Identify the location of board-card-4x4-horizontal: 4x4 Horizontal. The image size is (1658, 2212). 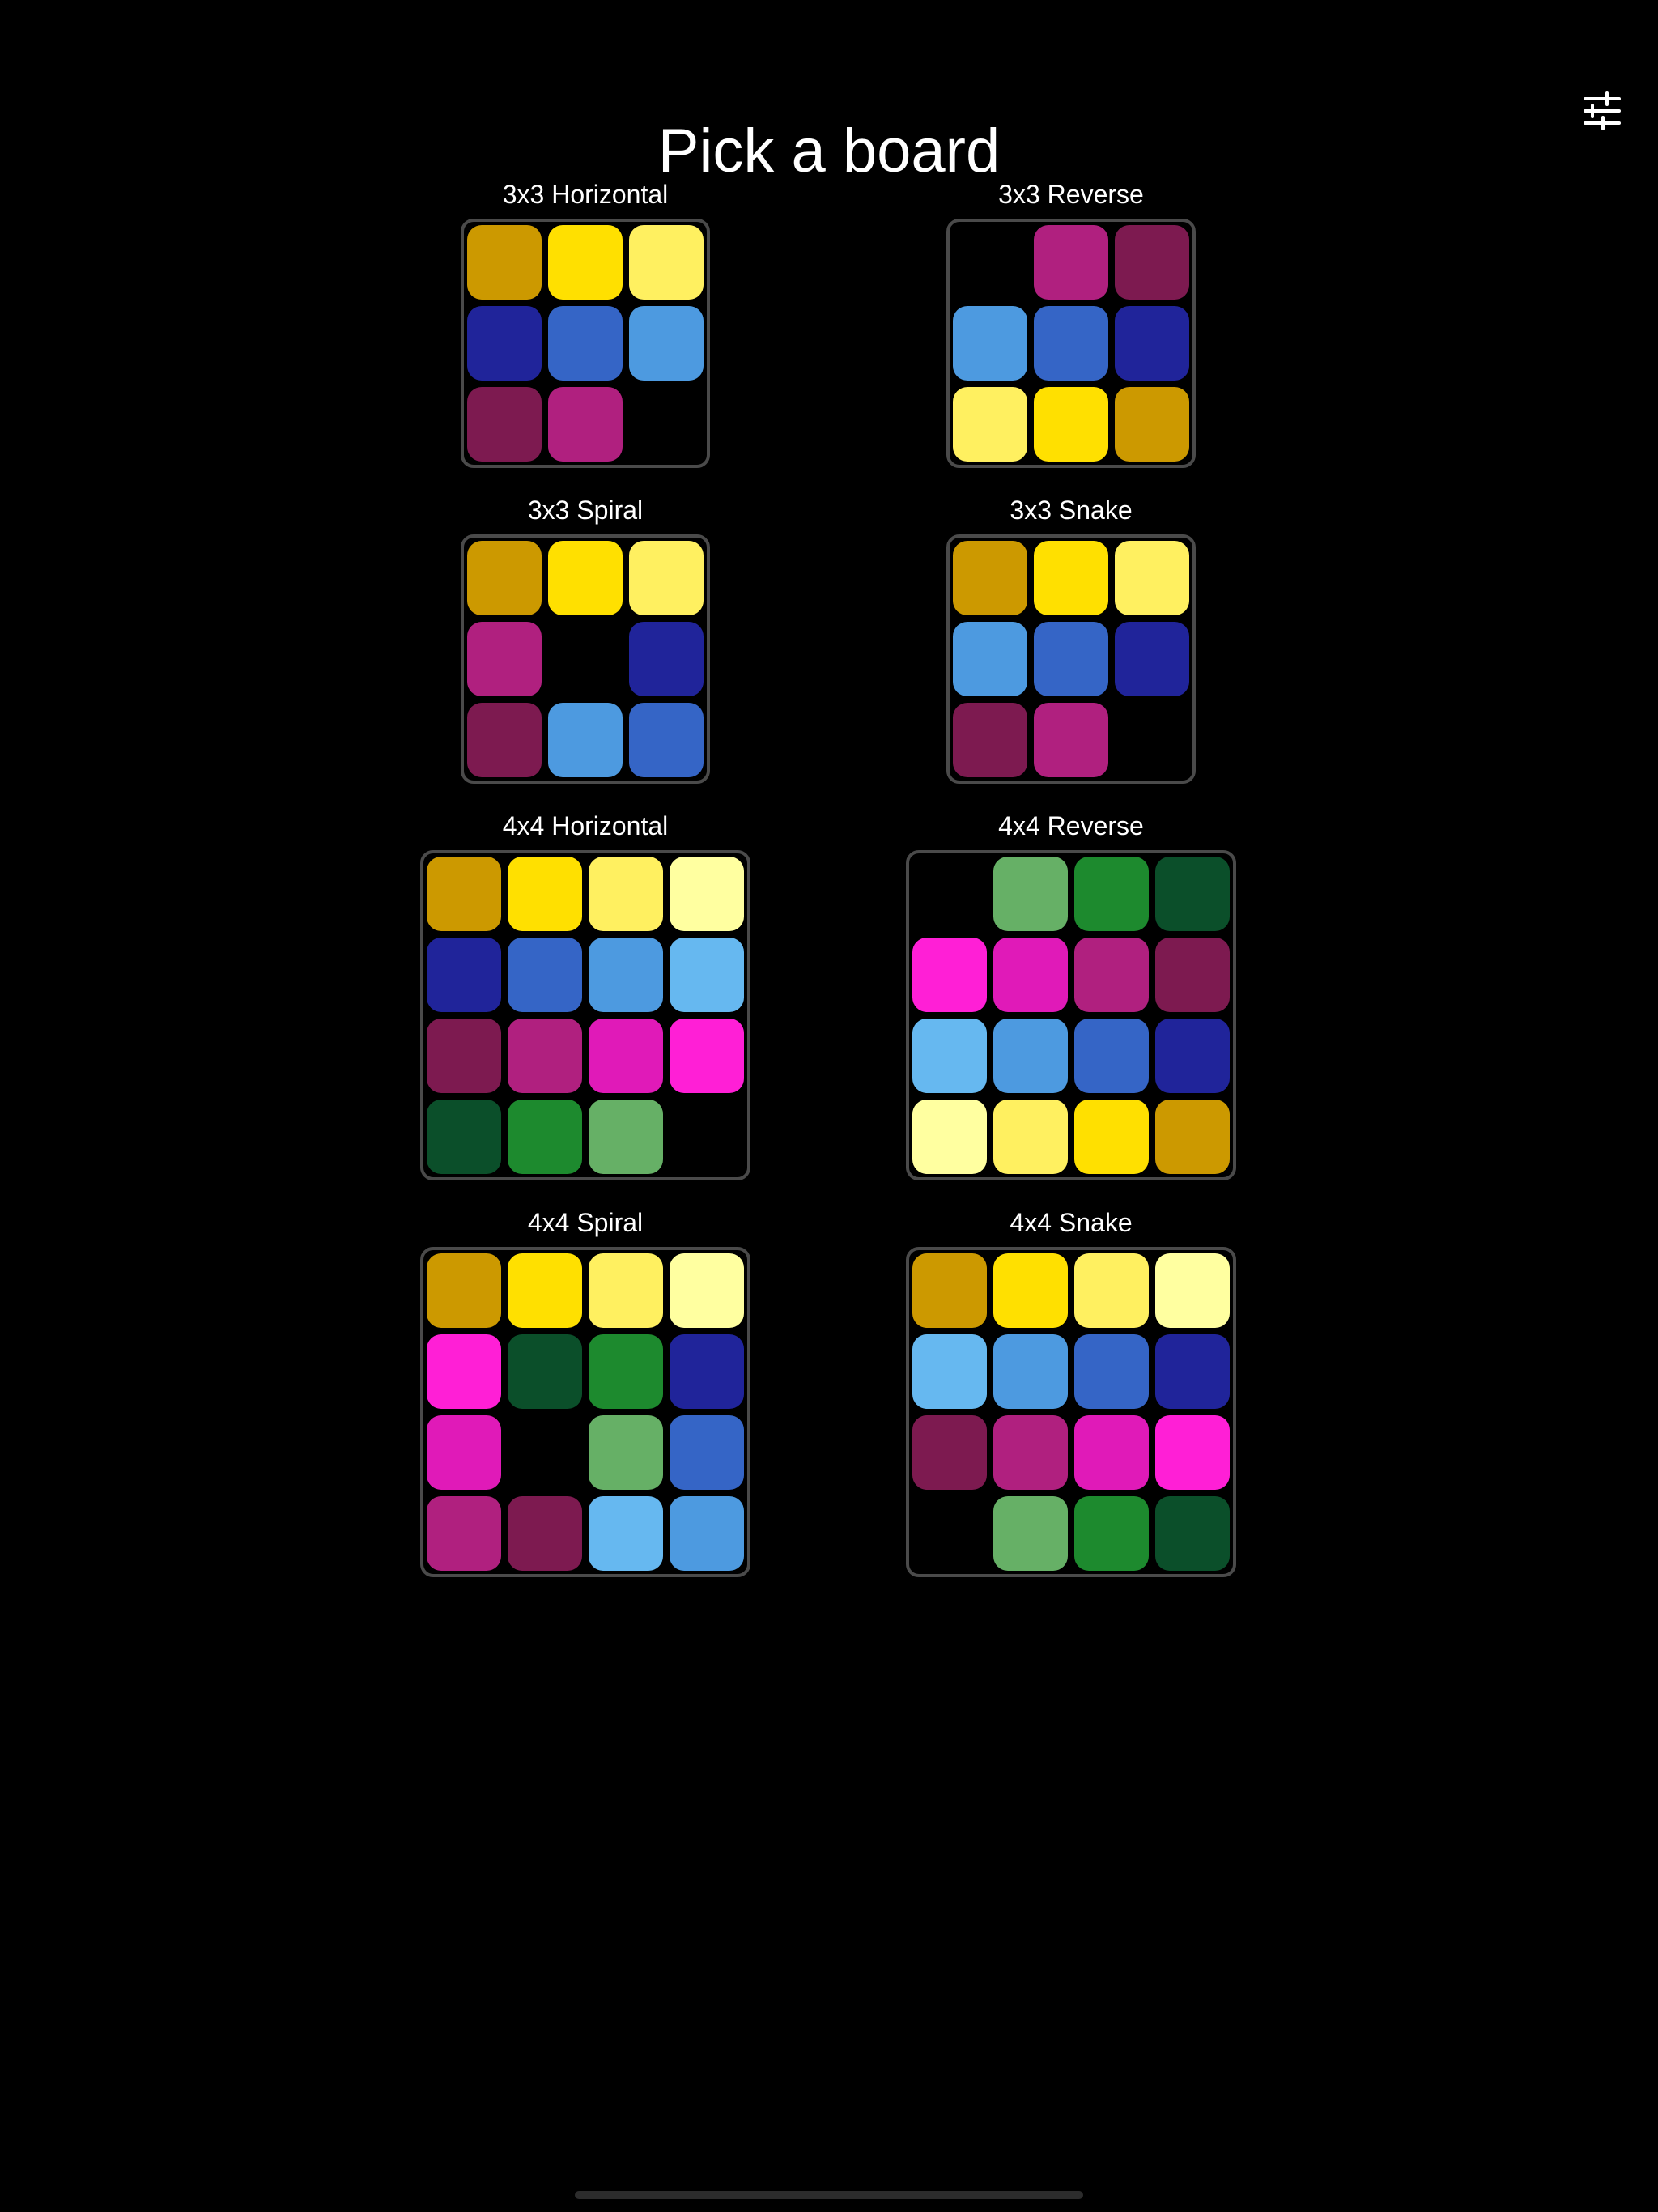
(585, 995).